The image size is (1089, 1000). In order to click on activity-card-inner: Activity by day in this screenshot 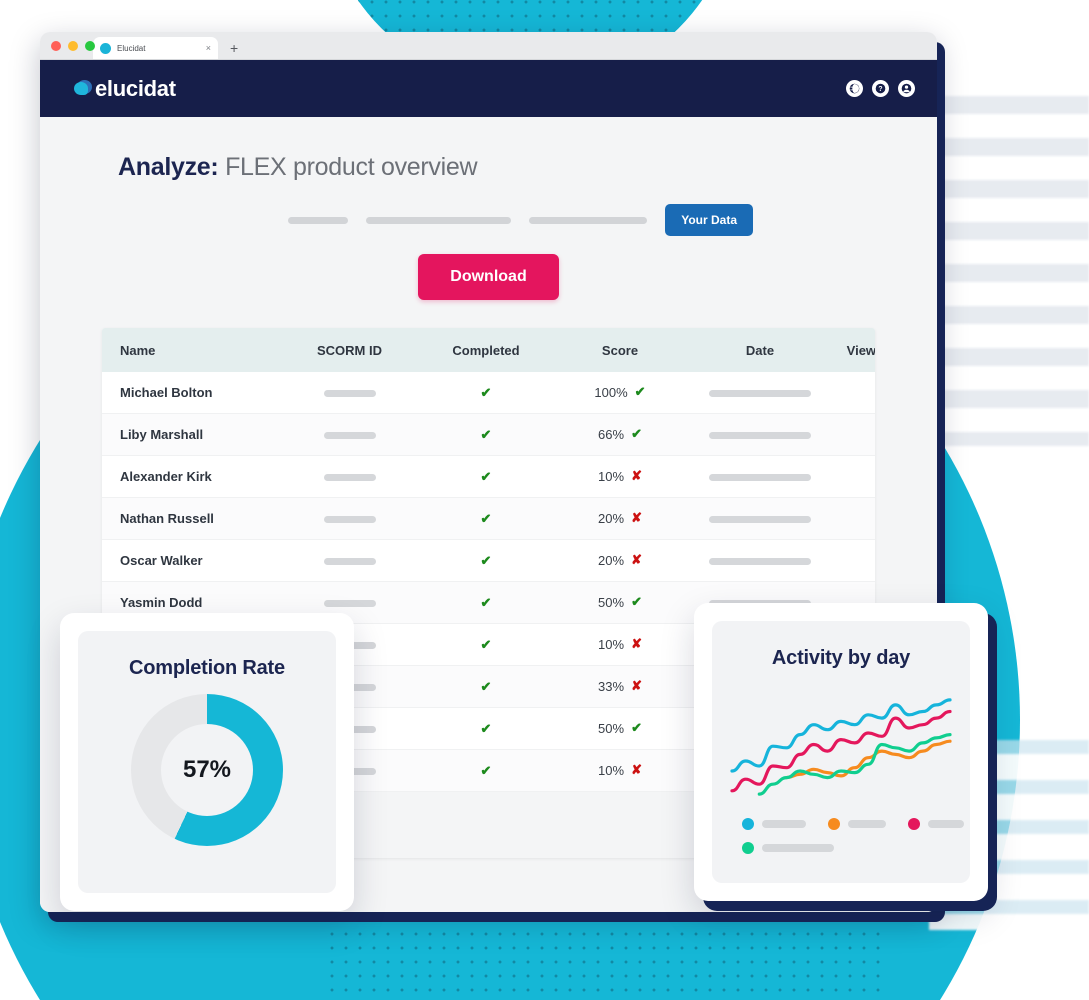, I will do `click(841, 752)`.